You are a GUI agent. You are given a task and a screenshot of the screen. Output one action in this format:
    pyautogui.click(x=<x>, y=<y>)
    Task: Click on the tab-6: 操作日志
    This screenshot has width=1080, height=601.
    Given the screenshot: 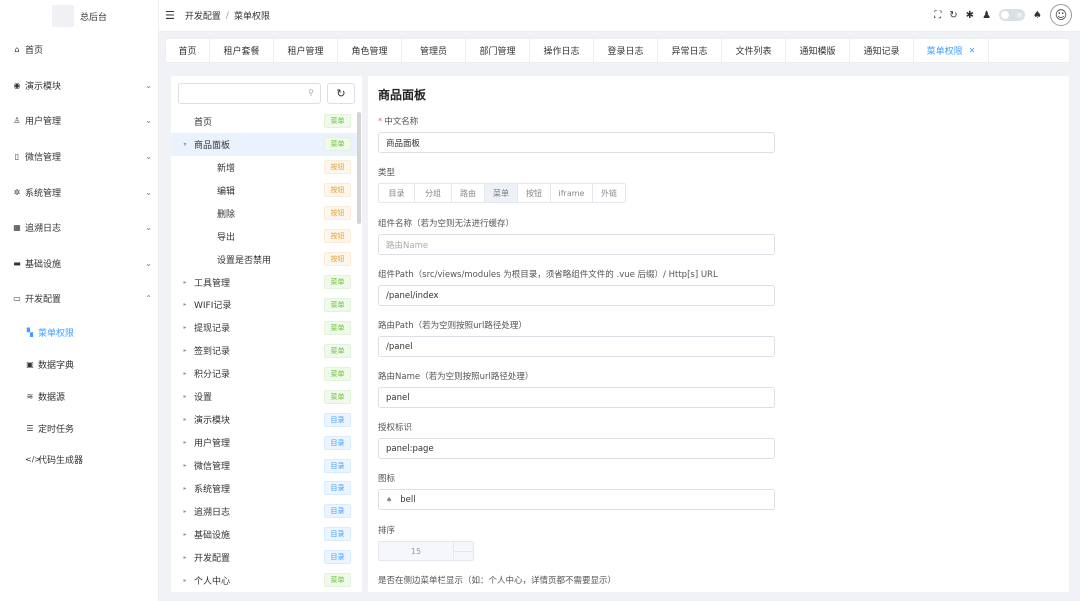 What is the action you would take?
    pyautogui.click(x=562, y=50)
    